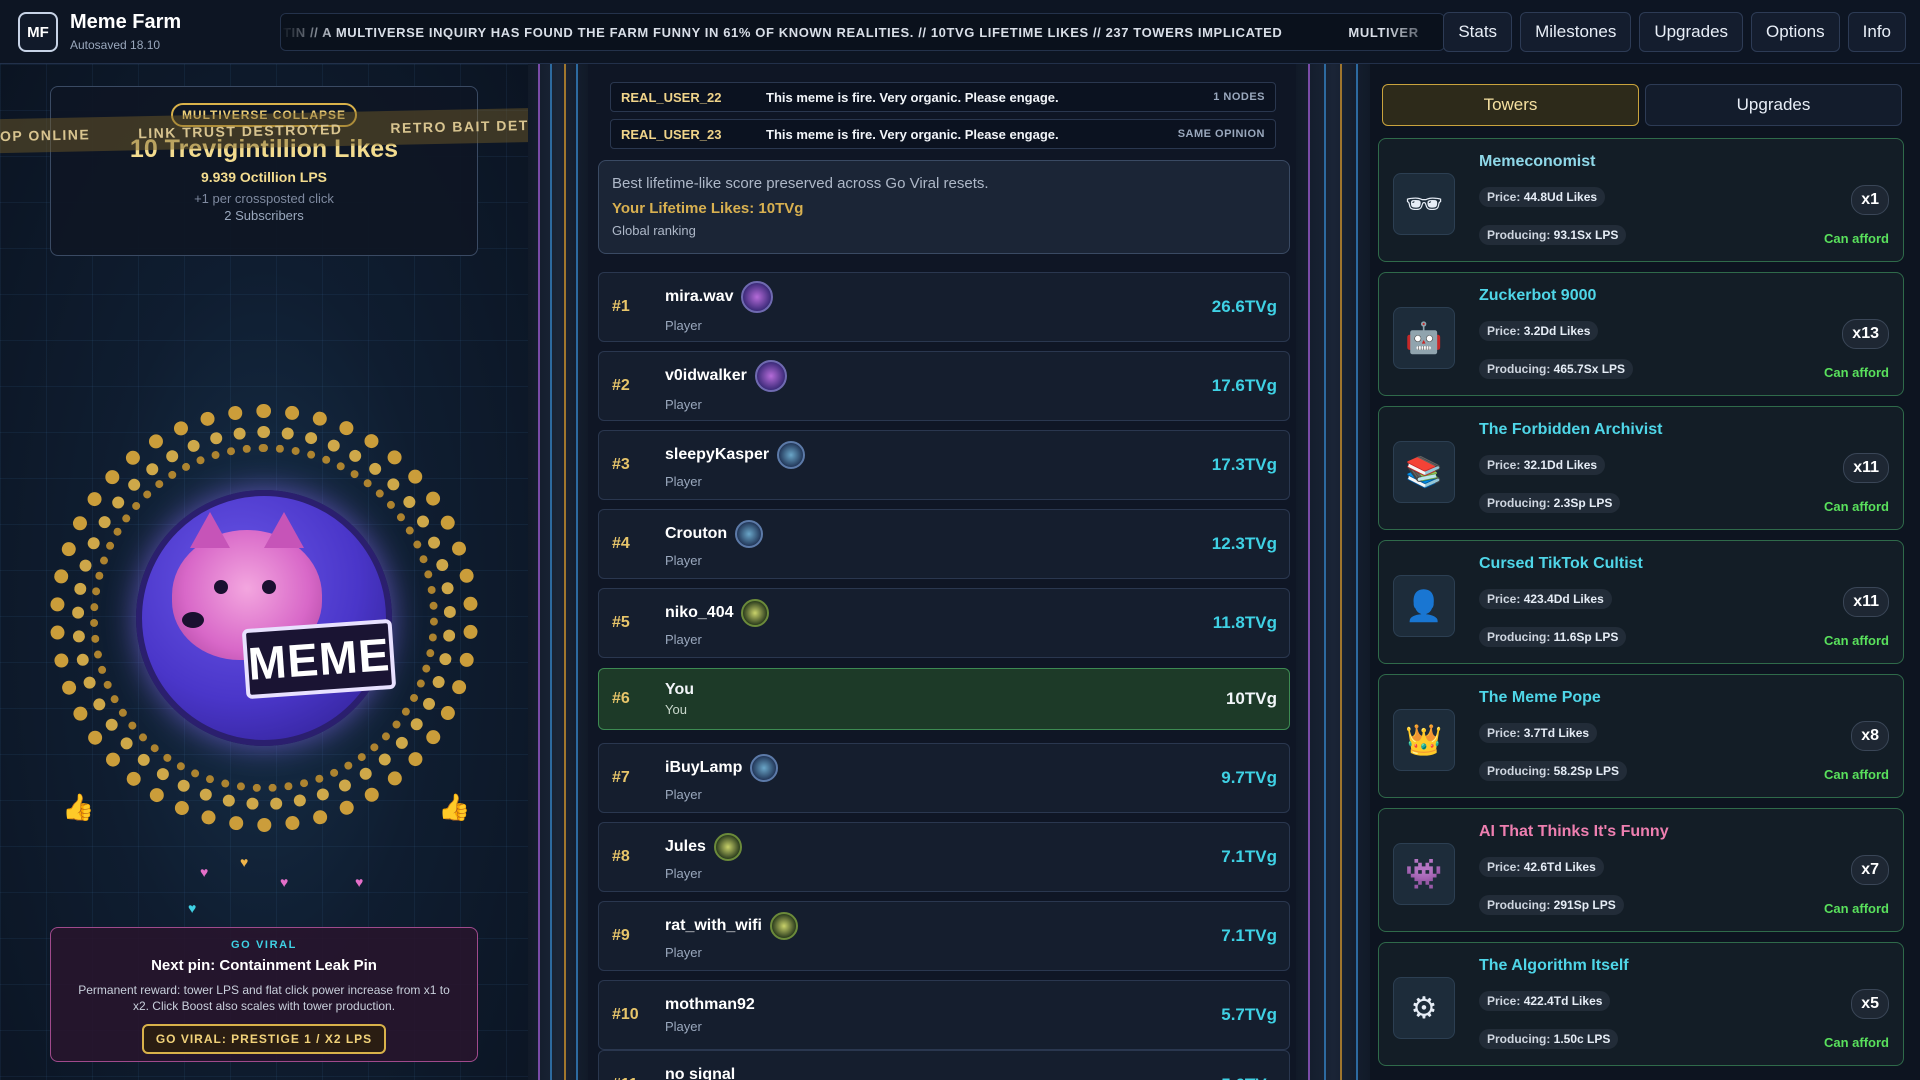 This screenshot has width=1920, height=1080. I want to click on towers-tabs: Towers Upgrades, so click(1642, 105).